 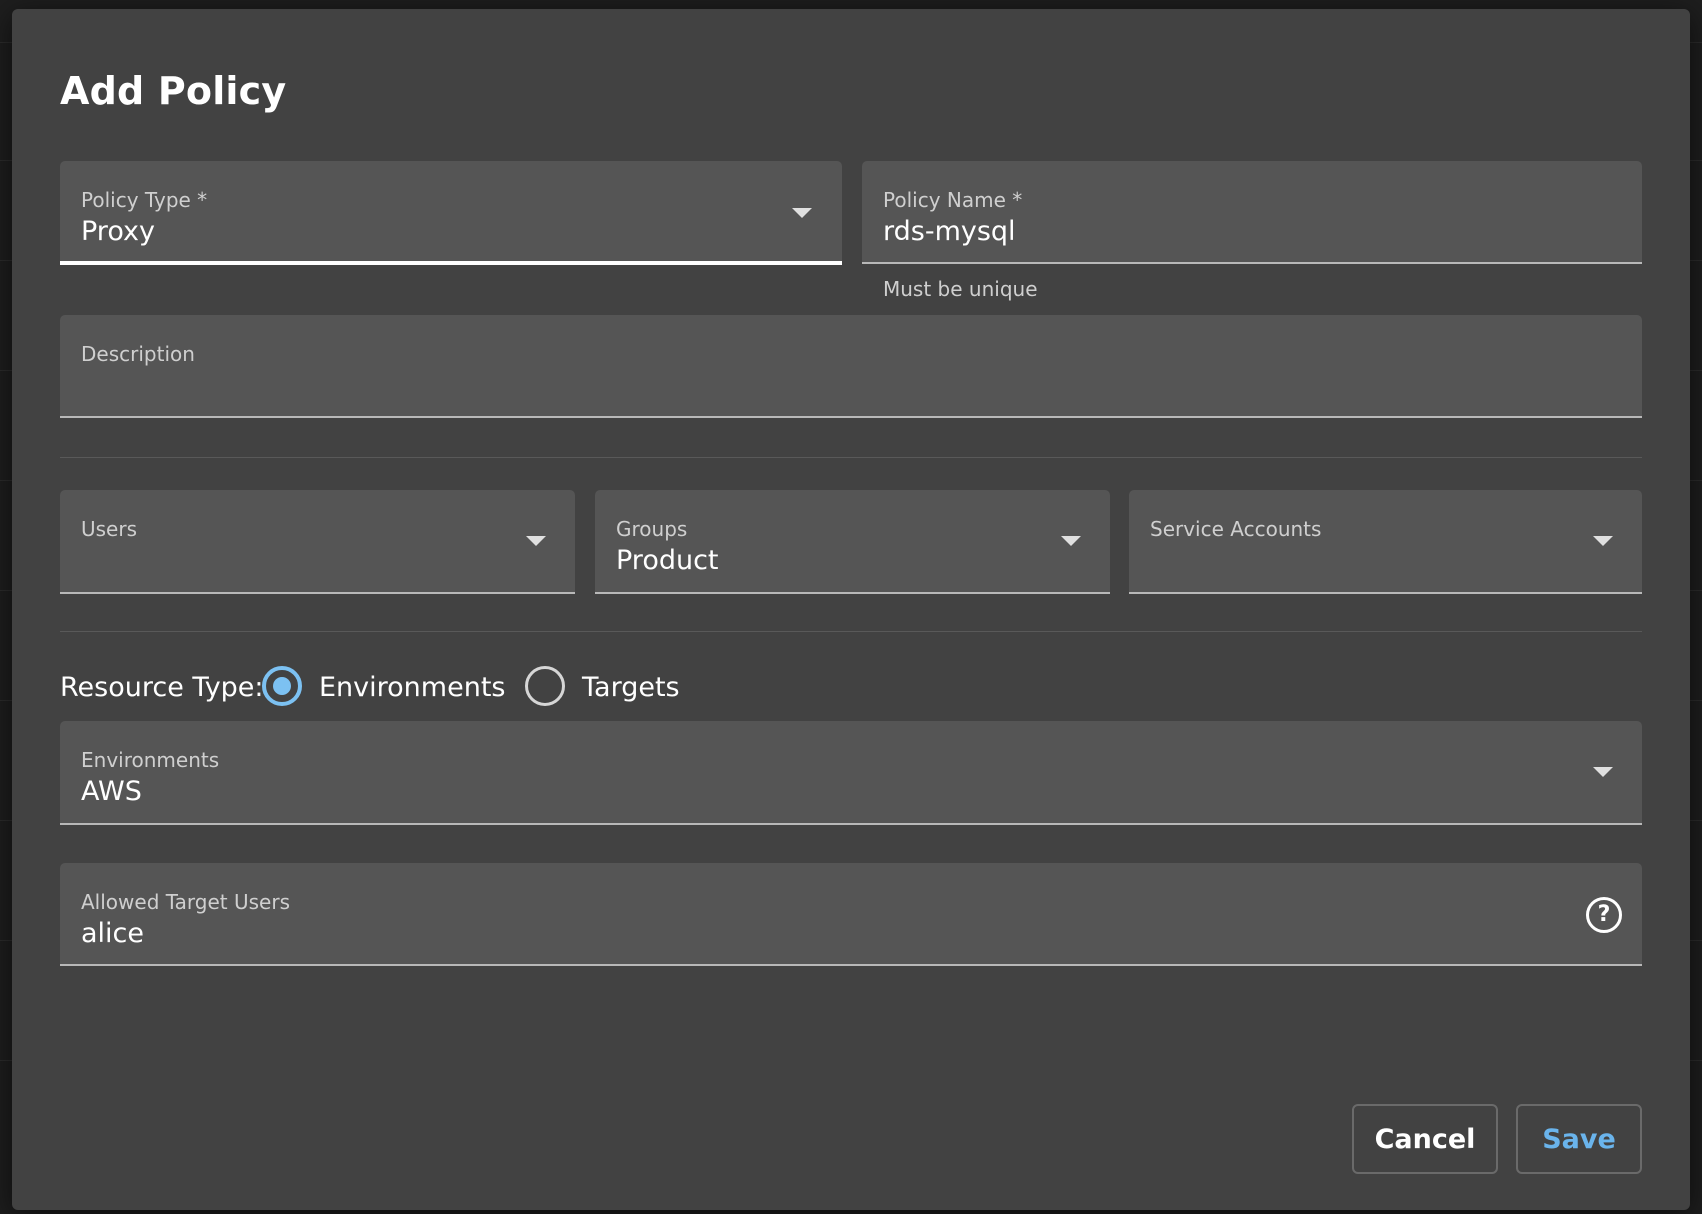 What do you see at coordinates (185, 902) in the screenshot?
I see `allowed-target-users-label: Allowed Target Users` at bounding box center [185, 902].